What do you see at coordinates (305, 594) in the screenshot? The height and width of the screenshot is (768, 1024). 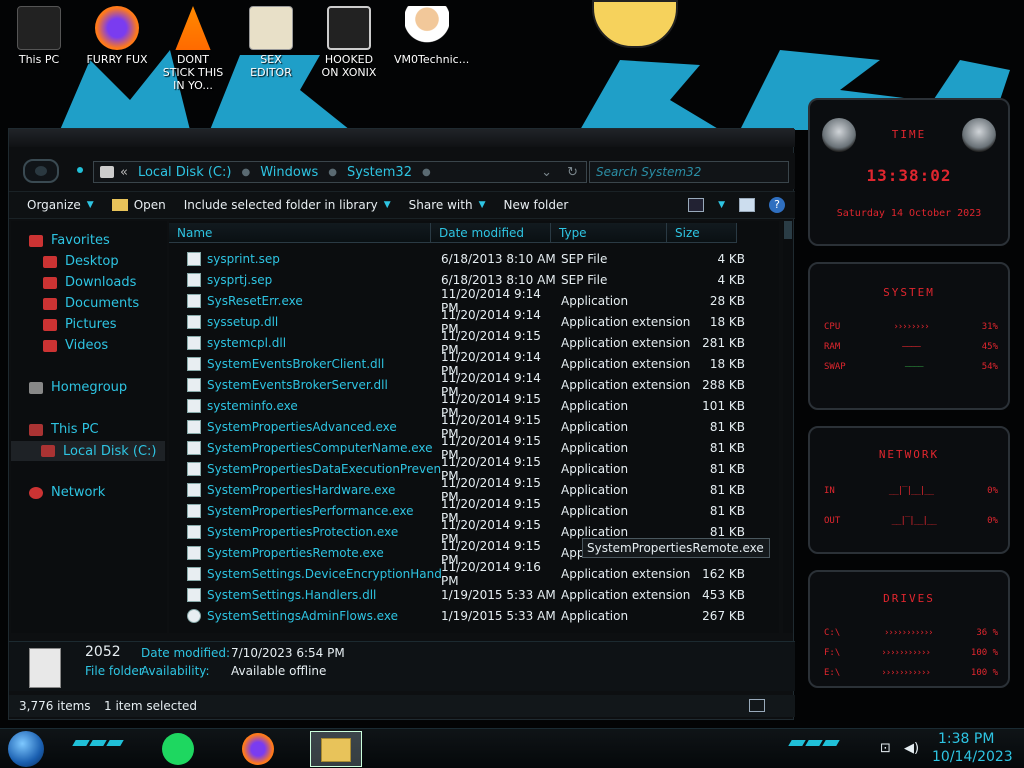 I see `file-name-cell: SystemSettings.Handlers.dll` at bounding box center [305, 594].